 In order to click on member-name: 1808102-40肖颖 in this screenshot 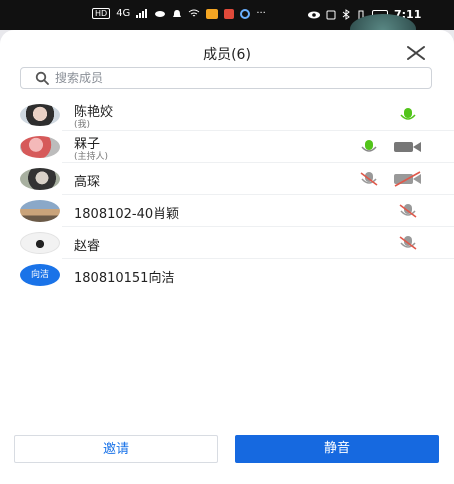, I will do `click(127, 214)`.